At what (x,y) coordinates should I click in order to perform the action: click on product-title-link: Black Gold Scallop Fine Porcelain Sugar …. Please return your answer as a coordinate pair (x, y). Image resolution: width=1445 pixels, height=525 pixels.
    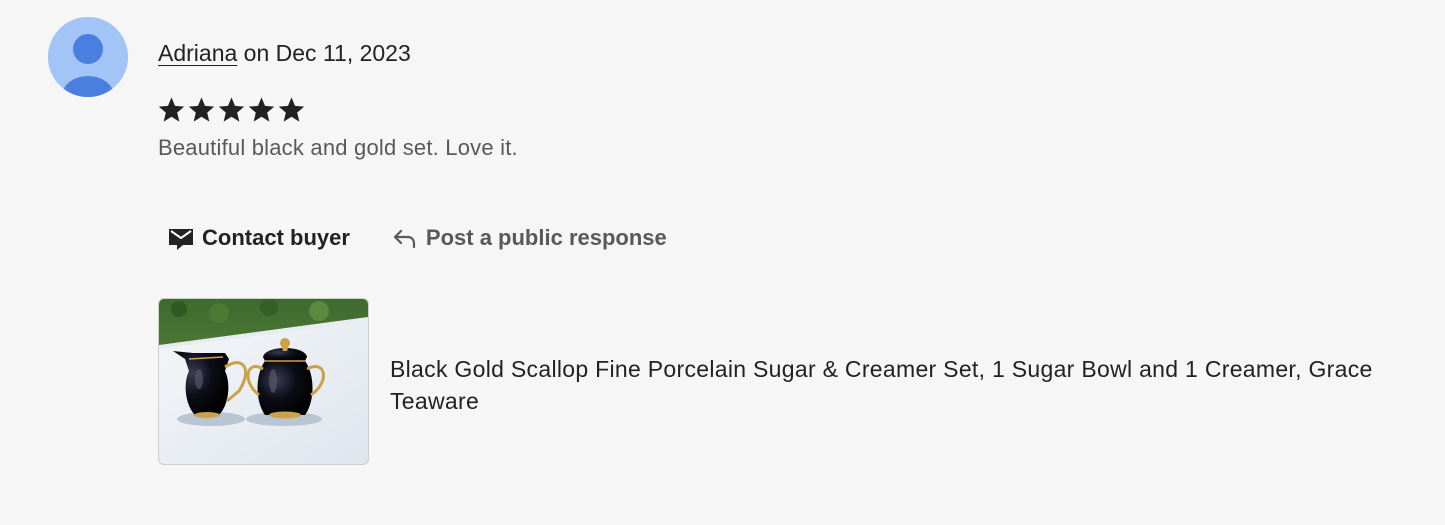
    Looking at the image, I should click on (907, 385).